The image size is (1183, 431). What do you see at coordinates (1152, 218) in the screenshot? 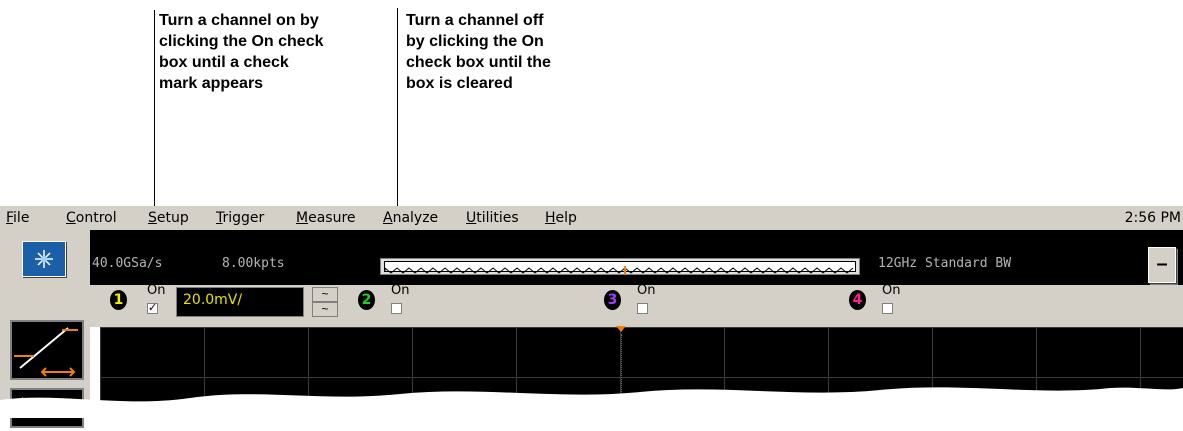
I see `clock: 2:56 PM` at bounding box center [1152, 218].